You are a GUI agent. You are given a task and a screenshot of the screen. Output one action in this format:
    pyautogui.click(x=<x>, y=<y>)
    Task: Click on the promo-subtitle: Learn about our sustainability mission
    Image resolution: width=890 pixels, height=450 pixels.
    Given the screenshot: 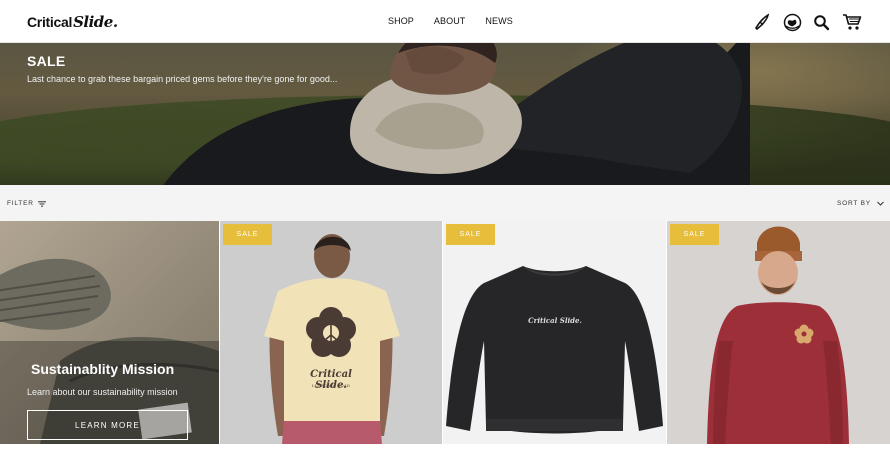 What is the action you would take?
    pyautogui.click(x=102, y=392)
    